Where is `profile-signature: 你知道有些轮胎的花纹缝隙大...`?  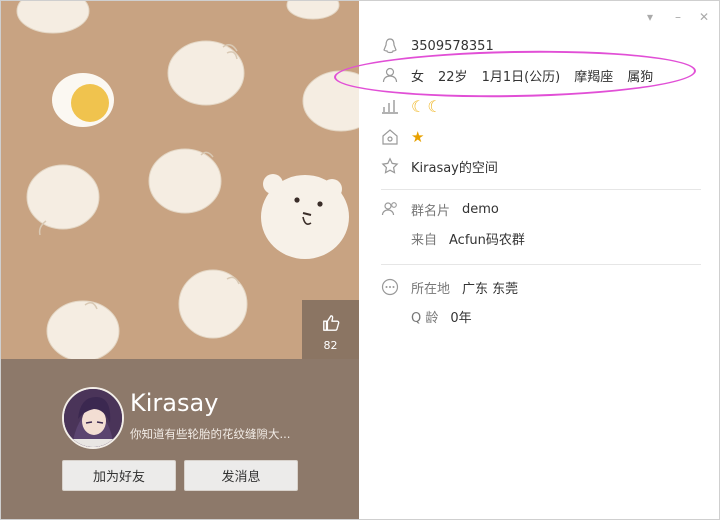
profile-signature: 你知道有些轮胎的花纹缝隙大... is located at coordinates (210, 434).